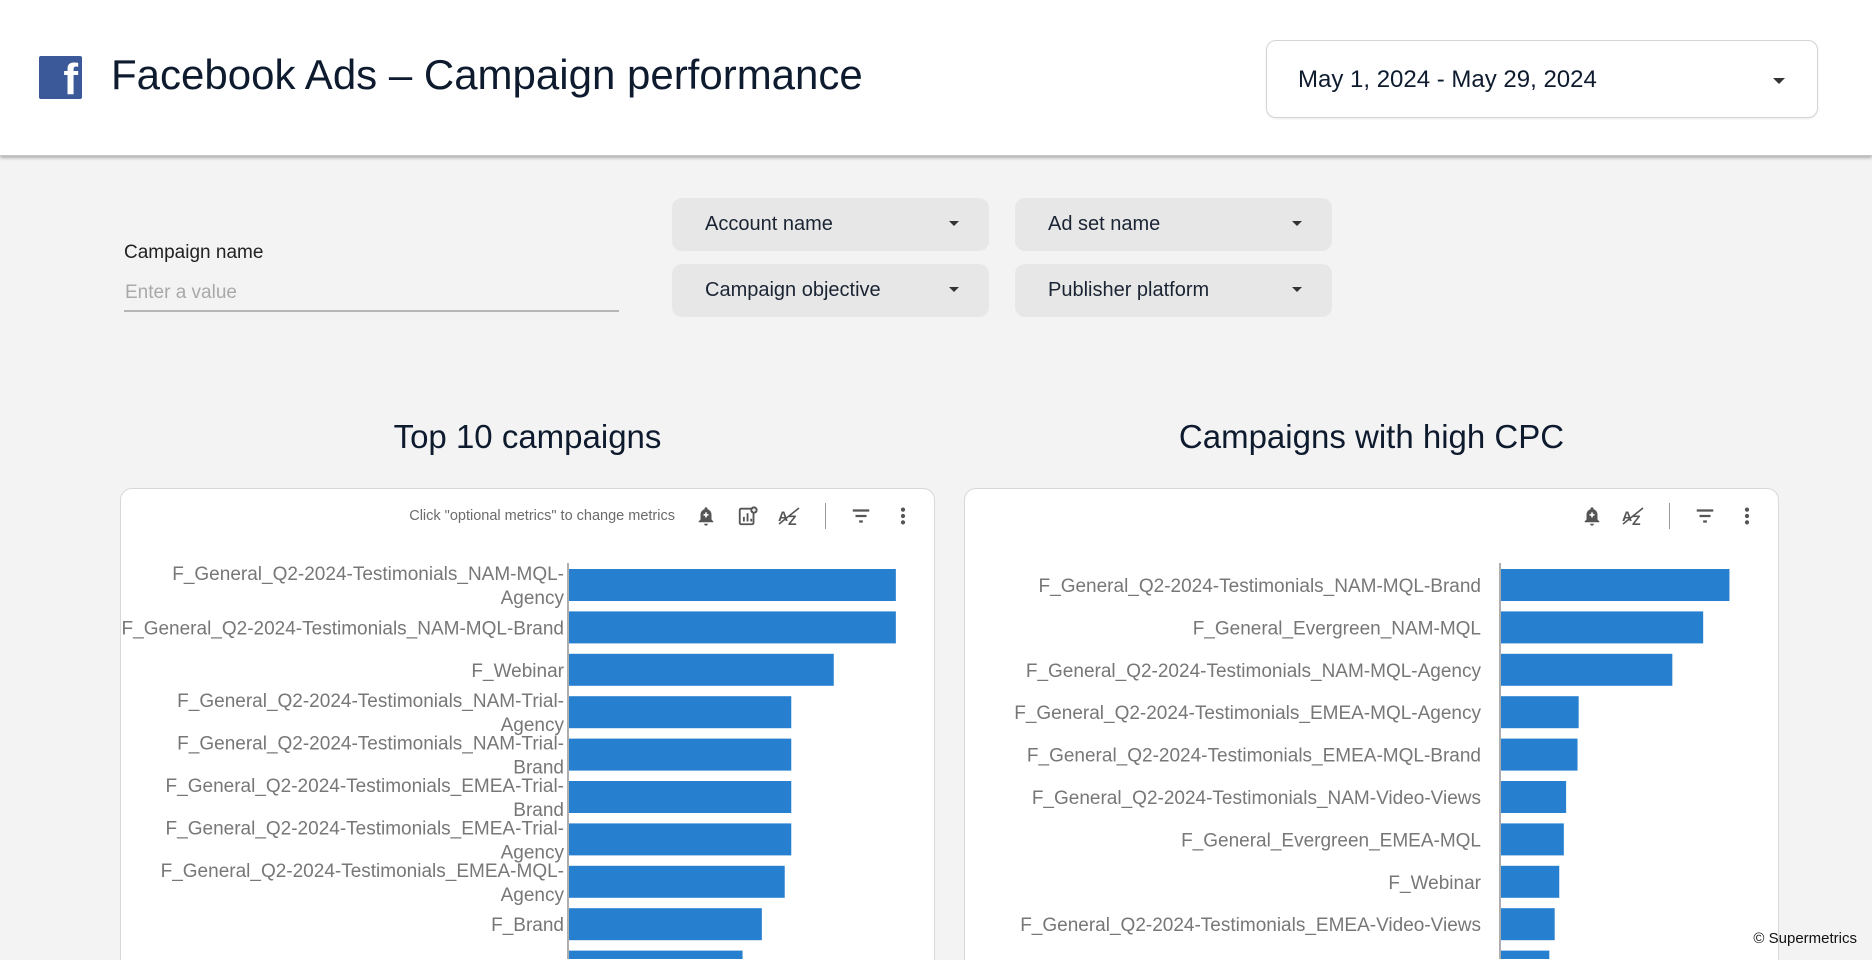  I want to click on date-range-picker: May 1, 2024 - May 29, 2024, so click(1542, 79).